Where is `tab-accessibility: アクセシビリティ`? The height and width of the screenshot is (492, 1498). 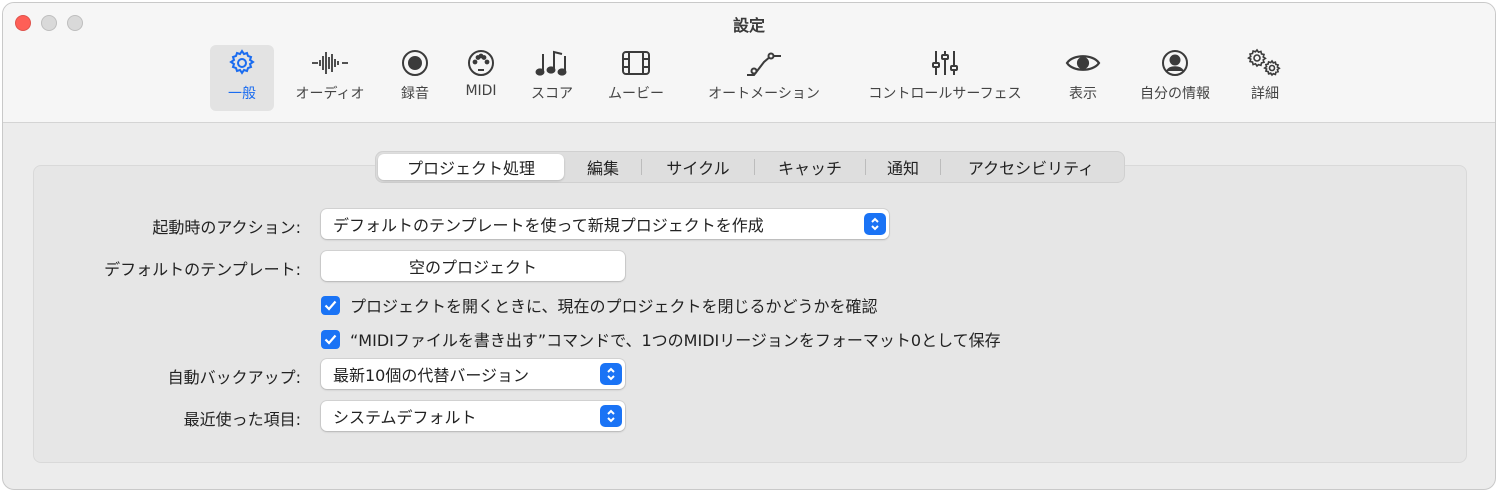 tab-accessibility: アクセシビリティ is located at coordinates (1031, 167).